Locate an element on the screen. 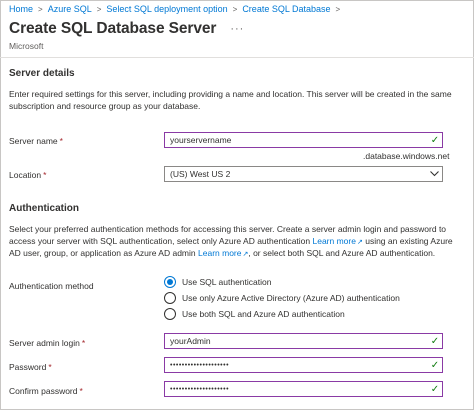 This screenshot has height=410, width=474. header-divider is located at coordinates (237, 57).